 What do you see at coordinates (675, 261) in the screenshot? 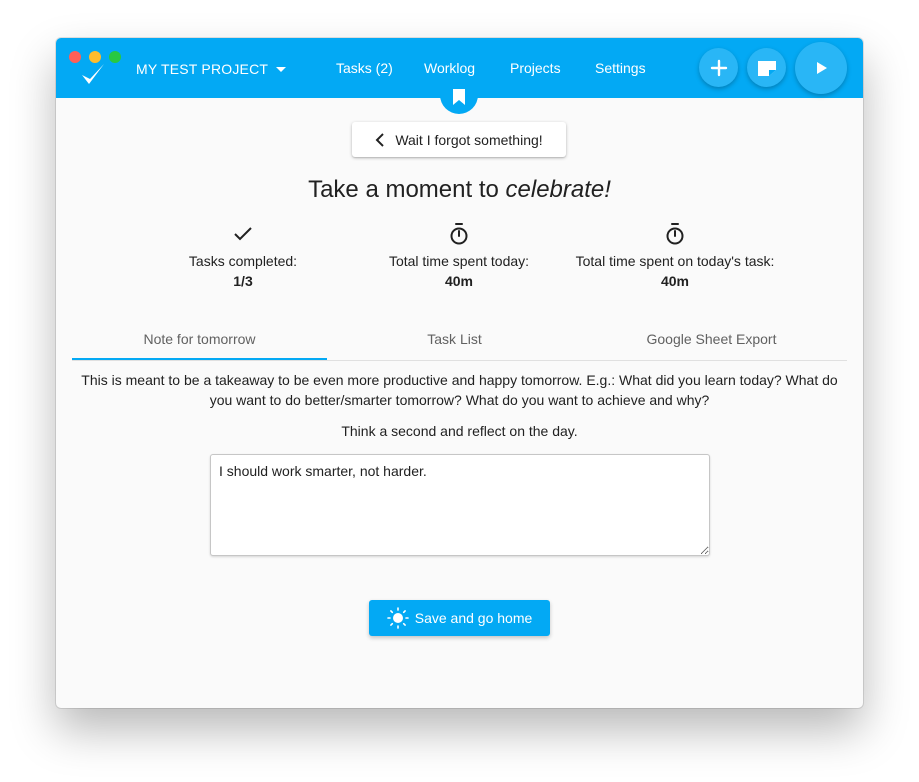
I see `stat-label: Total time spent on today's task:` at bounding box center [675, 261].